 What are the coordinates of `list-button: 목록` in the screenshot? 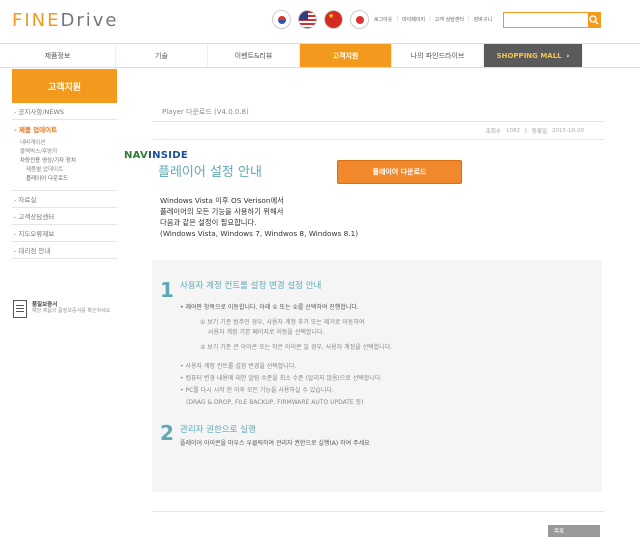 It's located at (574, 531).